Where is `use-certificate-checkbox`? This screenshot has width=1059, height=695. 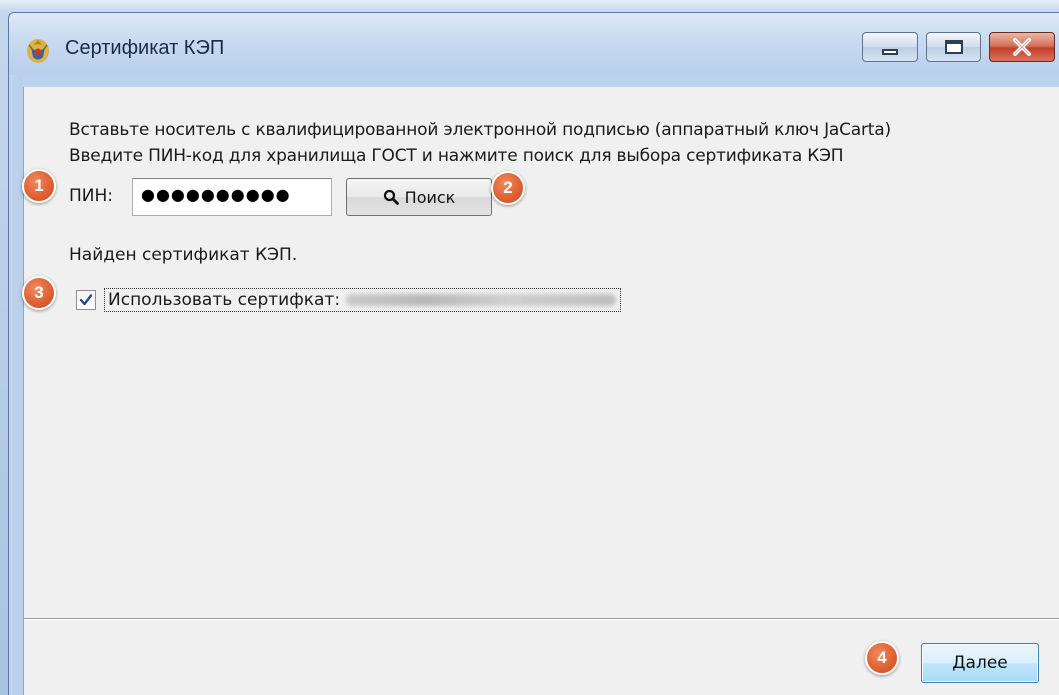 use-certificate-checkbox is located at coordinates (86, 300).